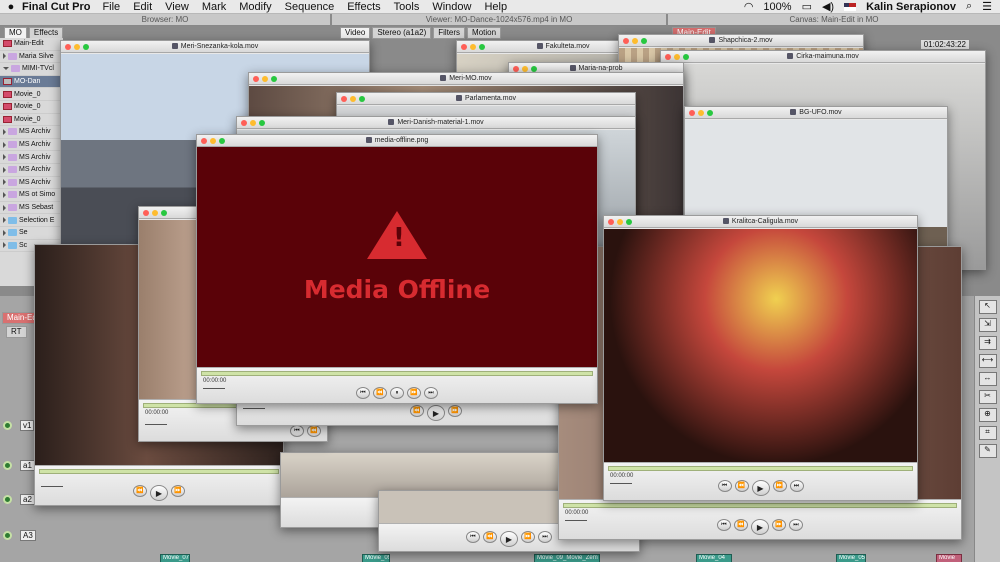 This screenshot has height=562, width=1000. Describe the element at coordinates (402, 33) in the screenshot. I see `tab-stereo: Stereo (a1a2)` at that location.